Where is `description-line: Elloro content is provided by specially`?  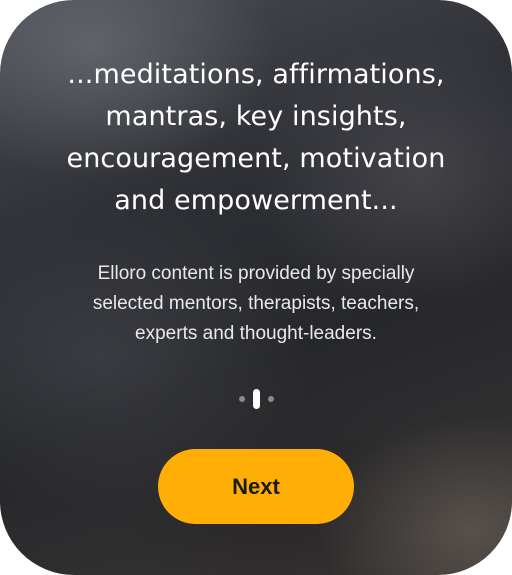
description-line: Elloro content is provided by specially is located at coordinates (256, 273).